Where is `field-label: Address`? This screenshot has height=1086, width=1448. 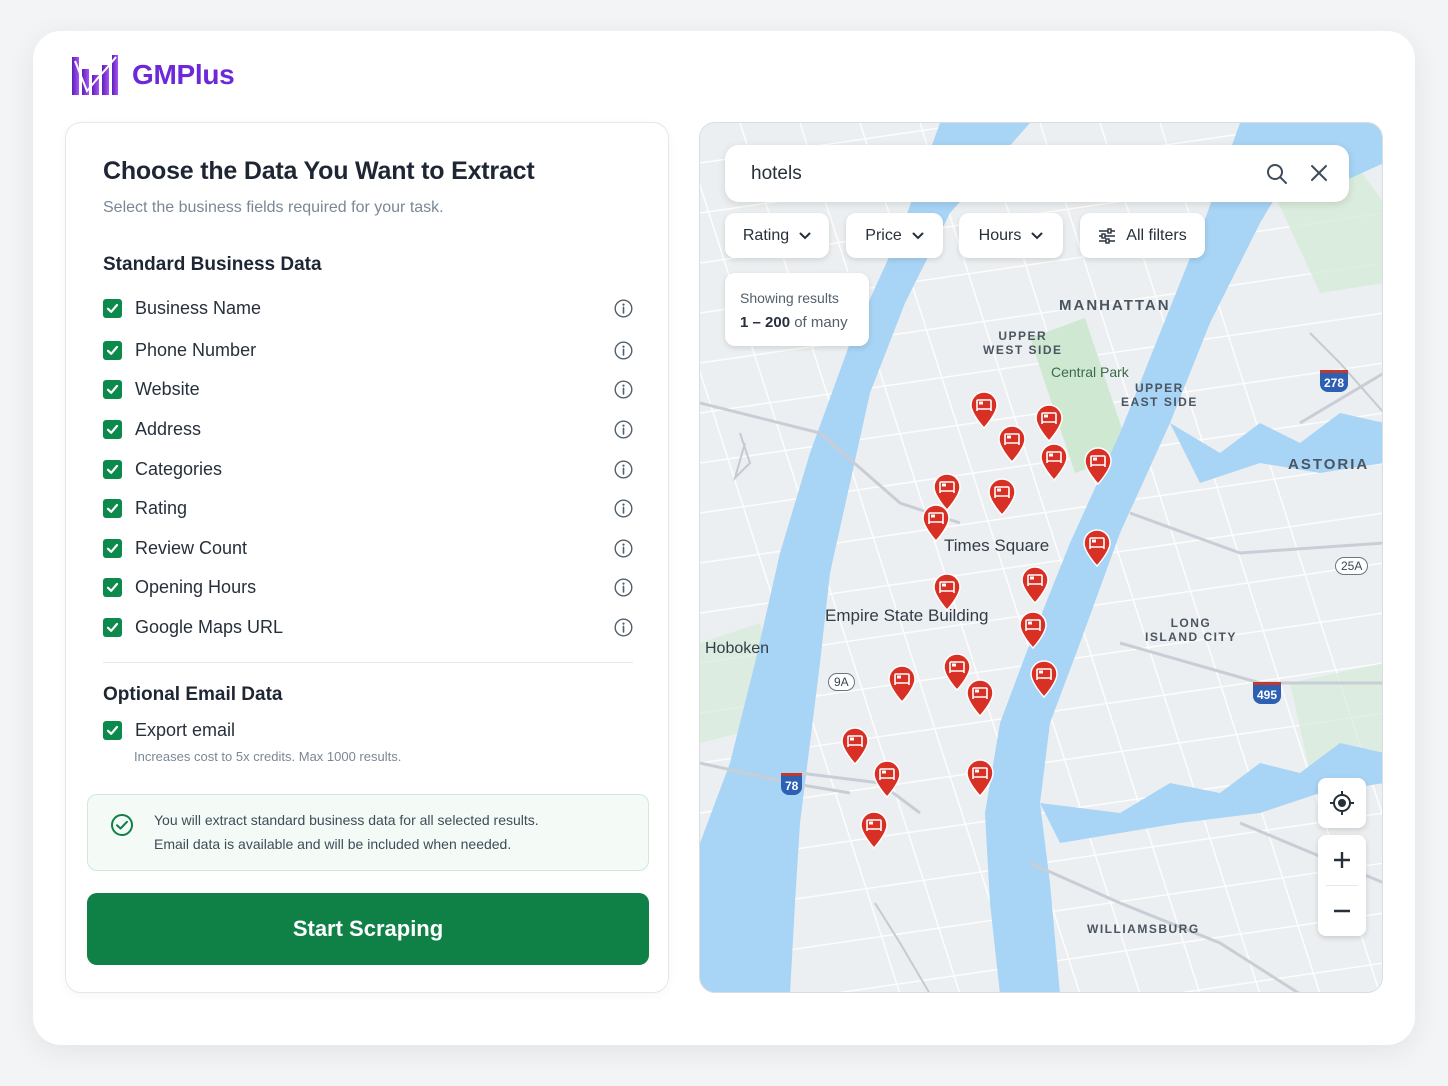 field-label: Address is located at coordinates (168, 428).